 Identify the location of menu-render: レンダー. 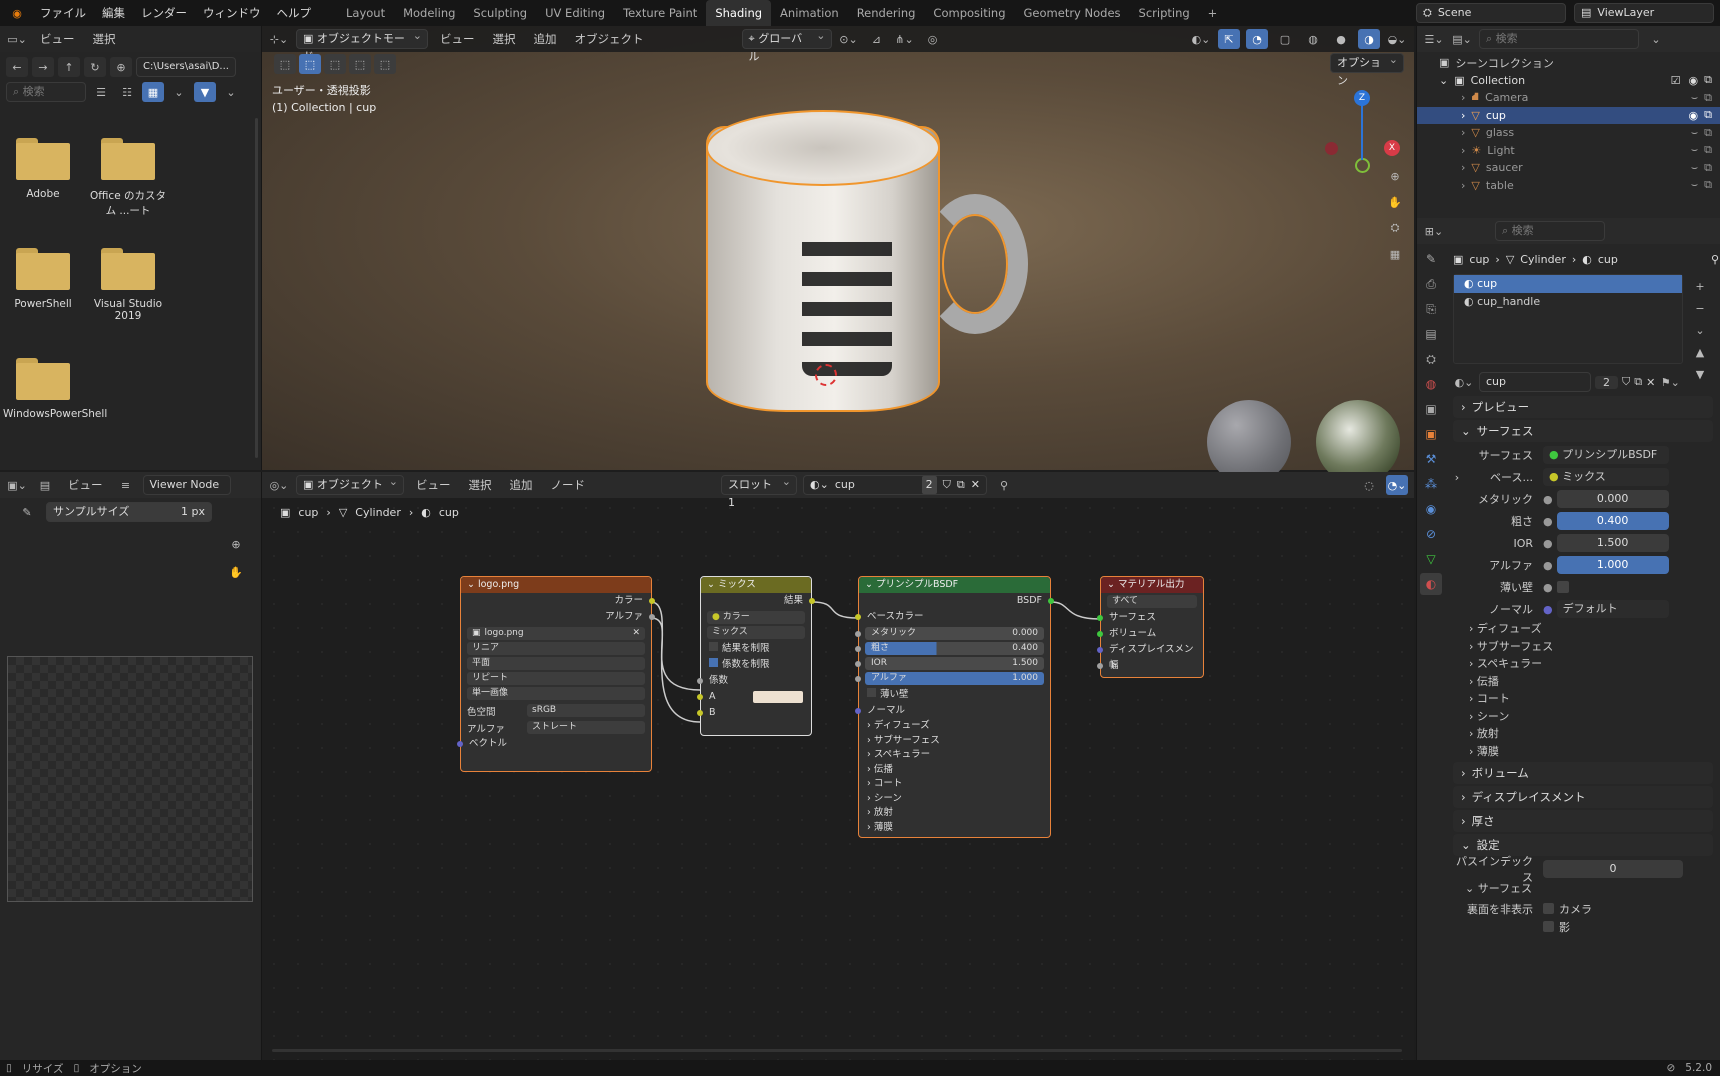
(164, 13).